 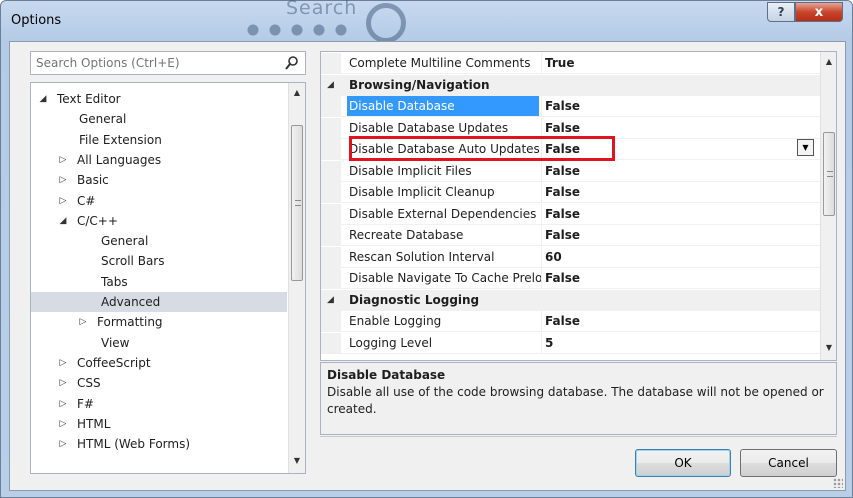 What do you see at coordinates (159, 282) in the screenshot?
I see `tree-item: Tabs` at bounding box center [159, 282].